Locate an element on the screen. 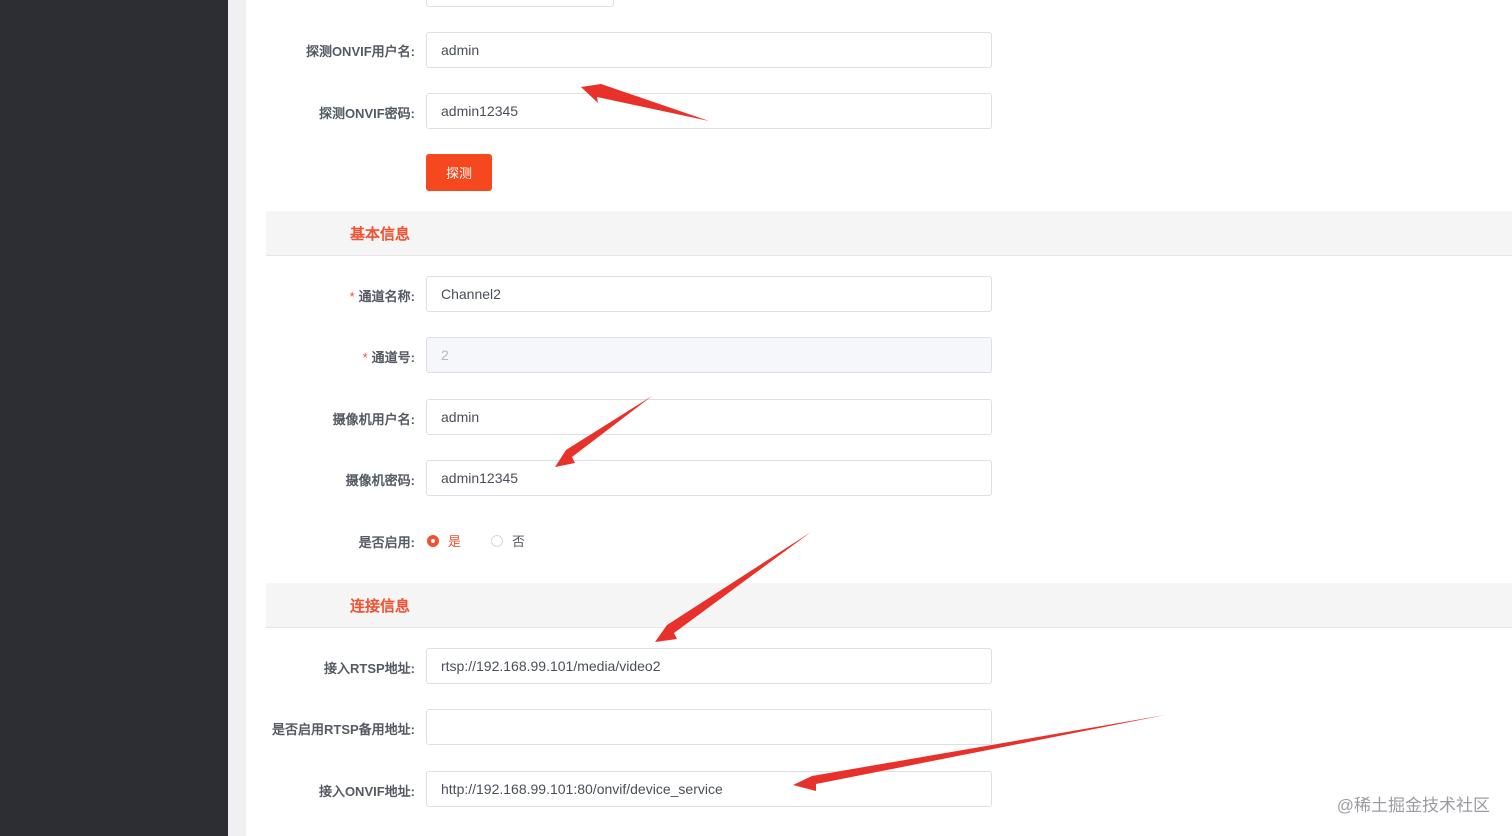 This screenshot has height=836, width=1512. camera-username-label: 摄像机用户名: is located at coordinates (373, 419).